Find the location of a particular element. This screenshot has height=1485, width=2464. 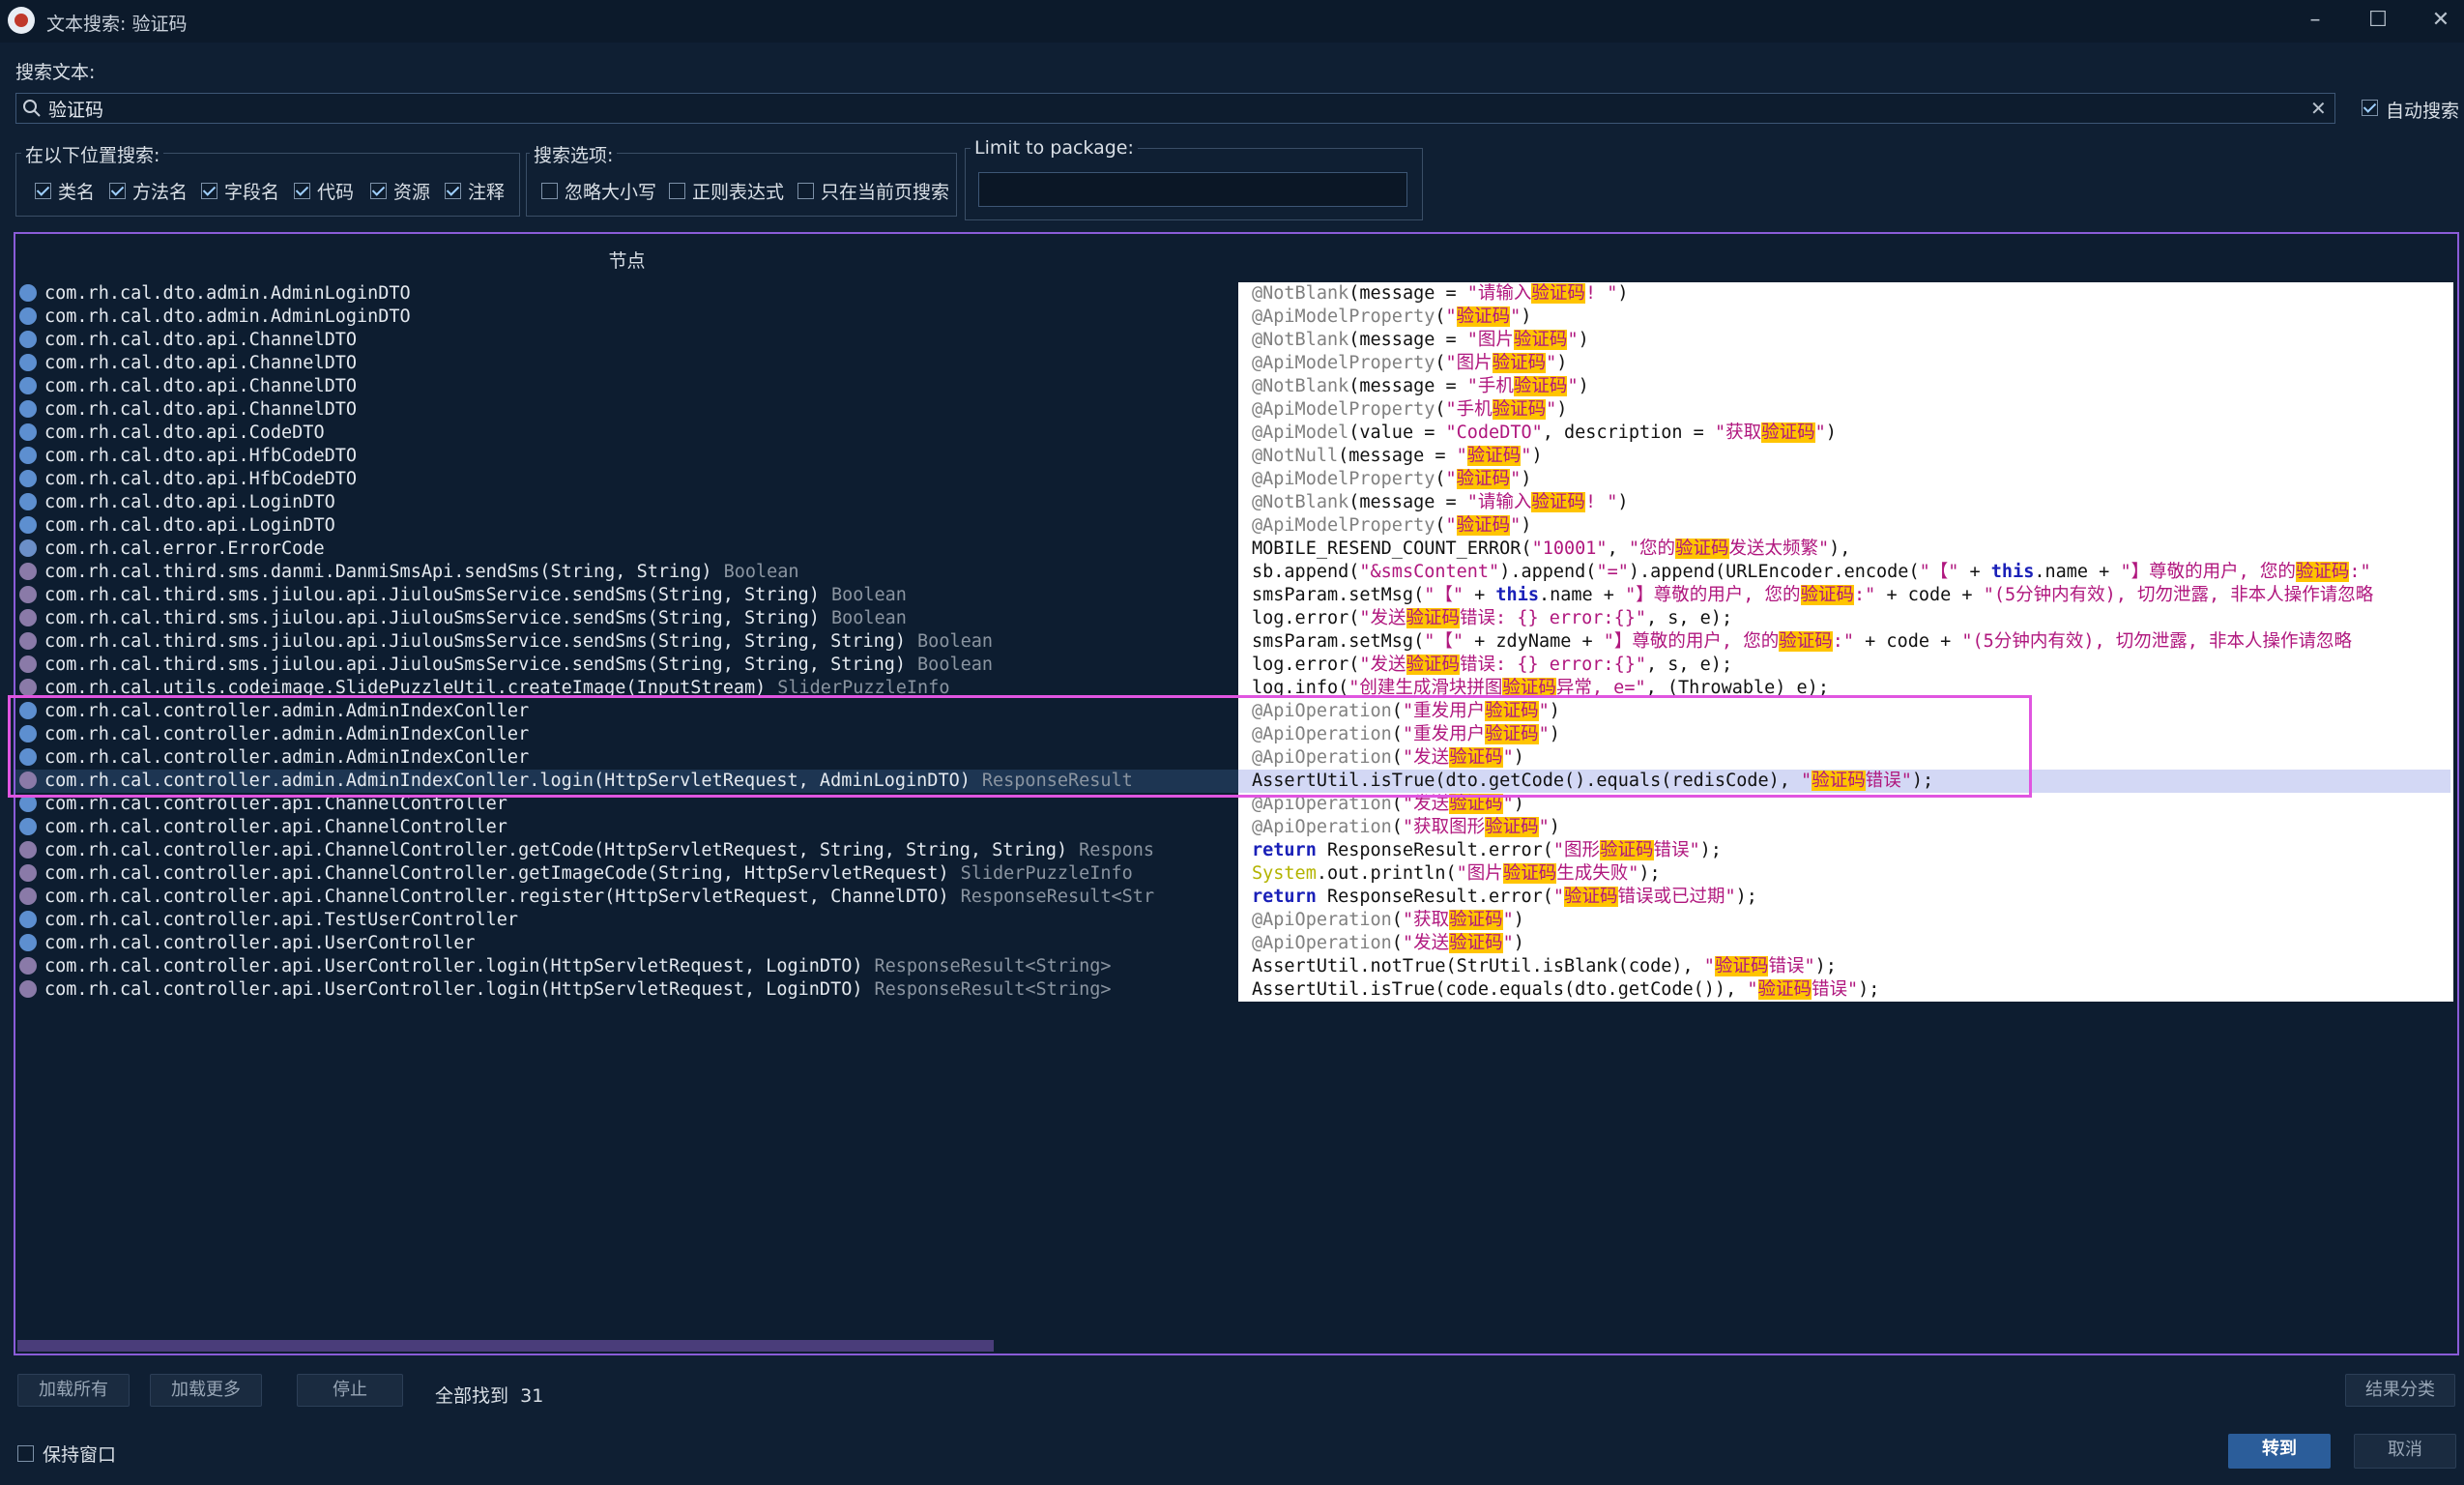

code-token: ! " is located at coordinates (1601, 293).